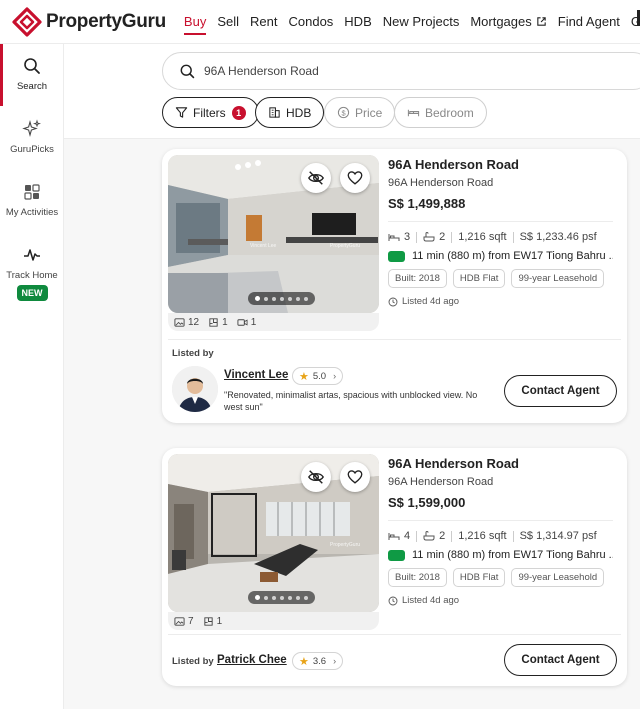 This screenshot has width=640, height=709. I want to click on price-chip-label: Price, so click(369, 112).